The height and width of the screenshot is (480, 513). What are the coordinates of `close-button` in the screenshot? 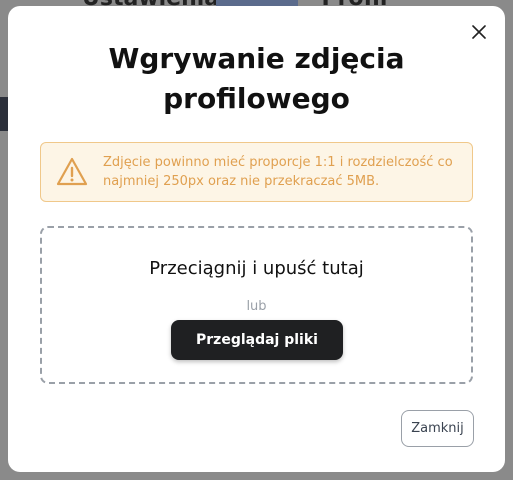 It's located at (479, 32).